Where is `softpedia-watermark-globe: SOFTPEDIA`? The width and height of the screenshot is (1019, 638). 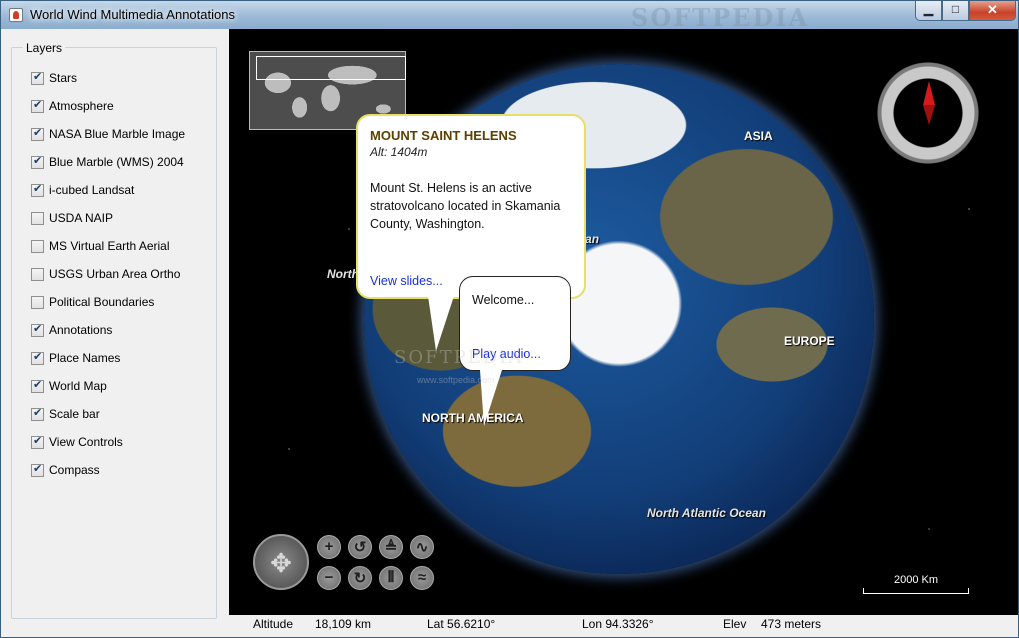
softpedia-watermark-globe: SOFTPEDIA is located at coordinates (459, 357).